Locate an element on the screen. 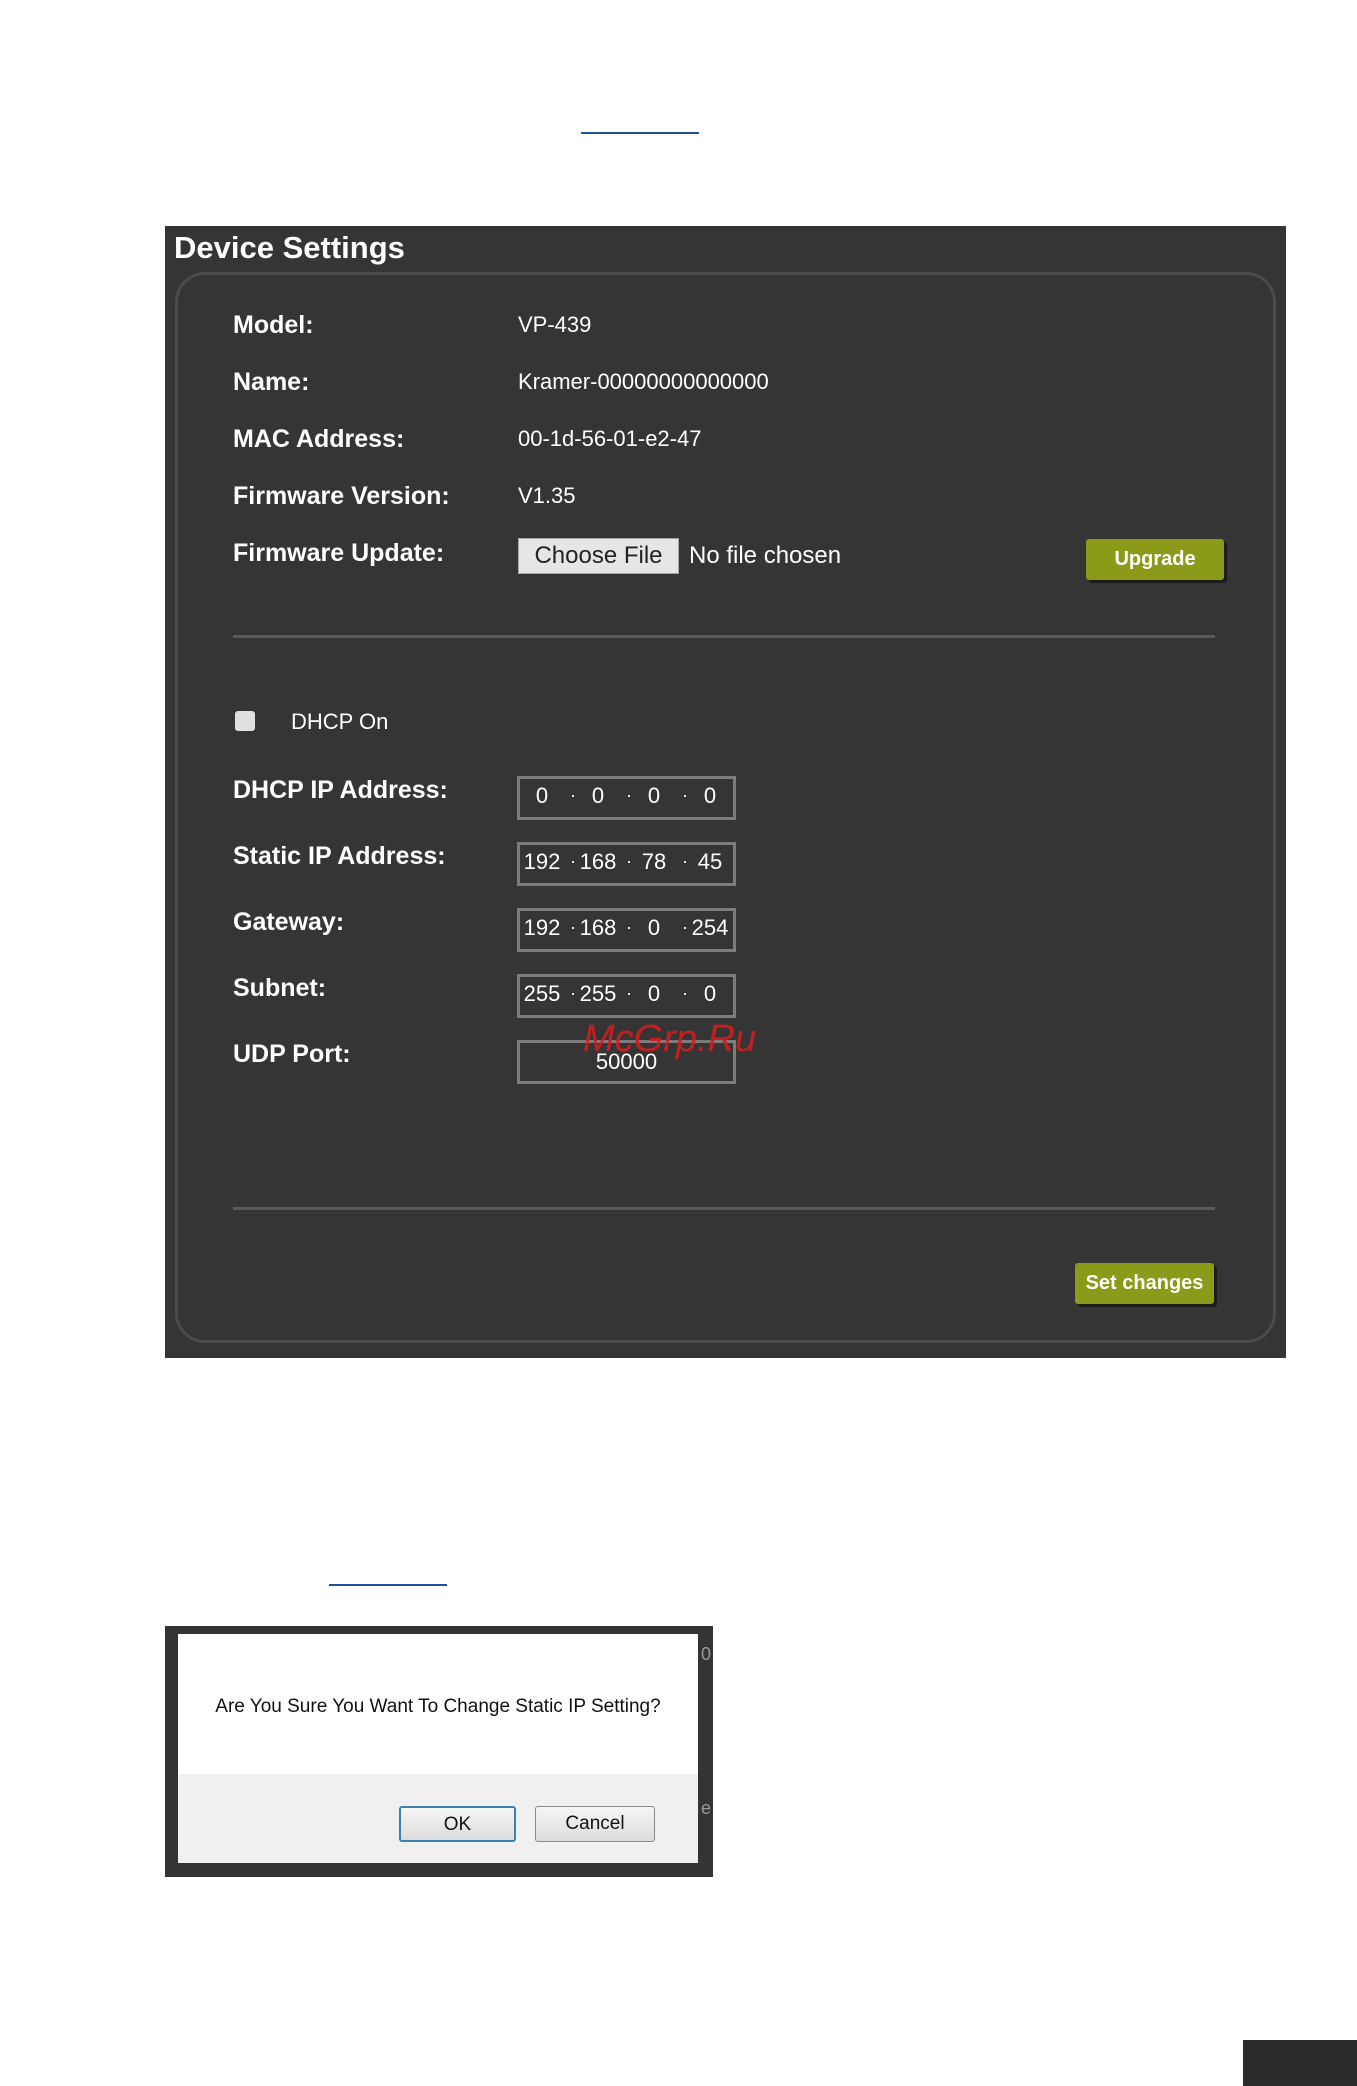 This screenshot has height=2086, width=1357. static-ip-field: 192 · 168 · 78 · 45 is located at coordinates (626, 864).